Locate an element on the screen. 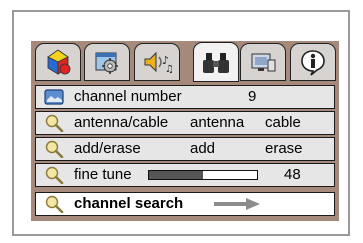 This screenshot has height=243, width=363. tab-info is located at coordinates (313, 62).